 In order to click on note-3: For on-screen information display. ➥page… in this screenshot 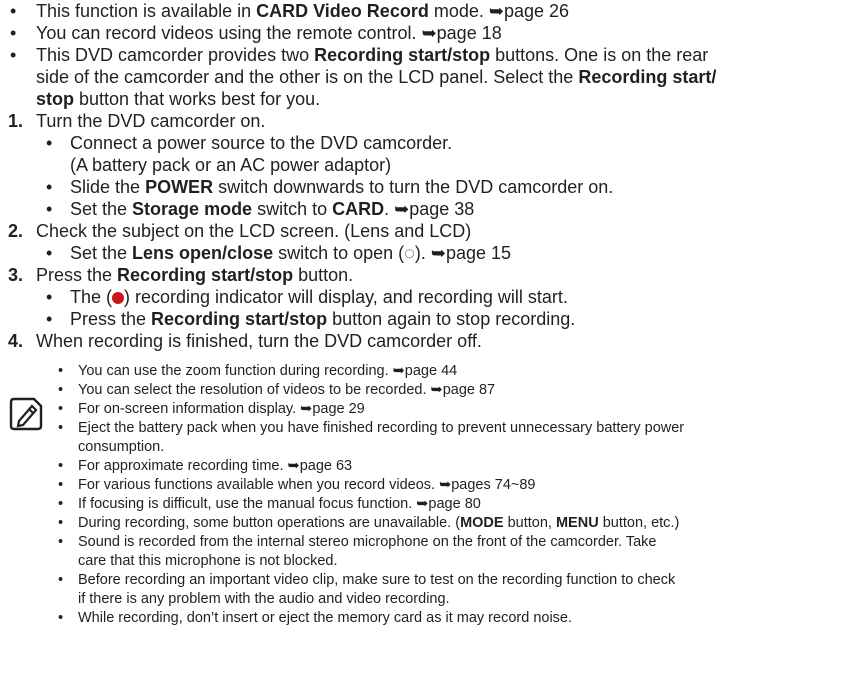, I will do `click(221, 409)`.